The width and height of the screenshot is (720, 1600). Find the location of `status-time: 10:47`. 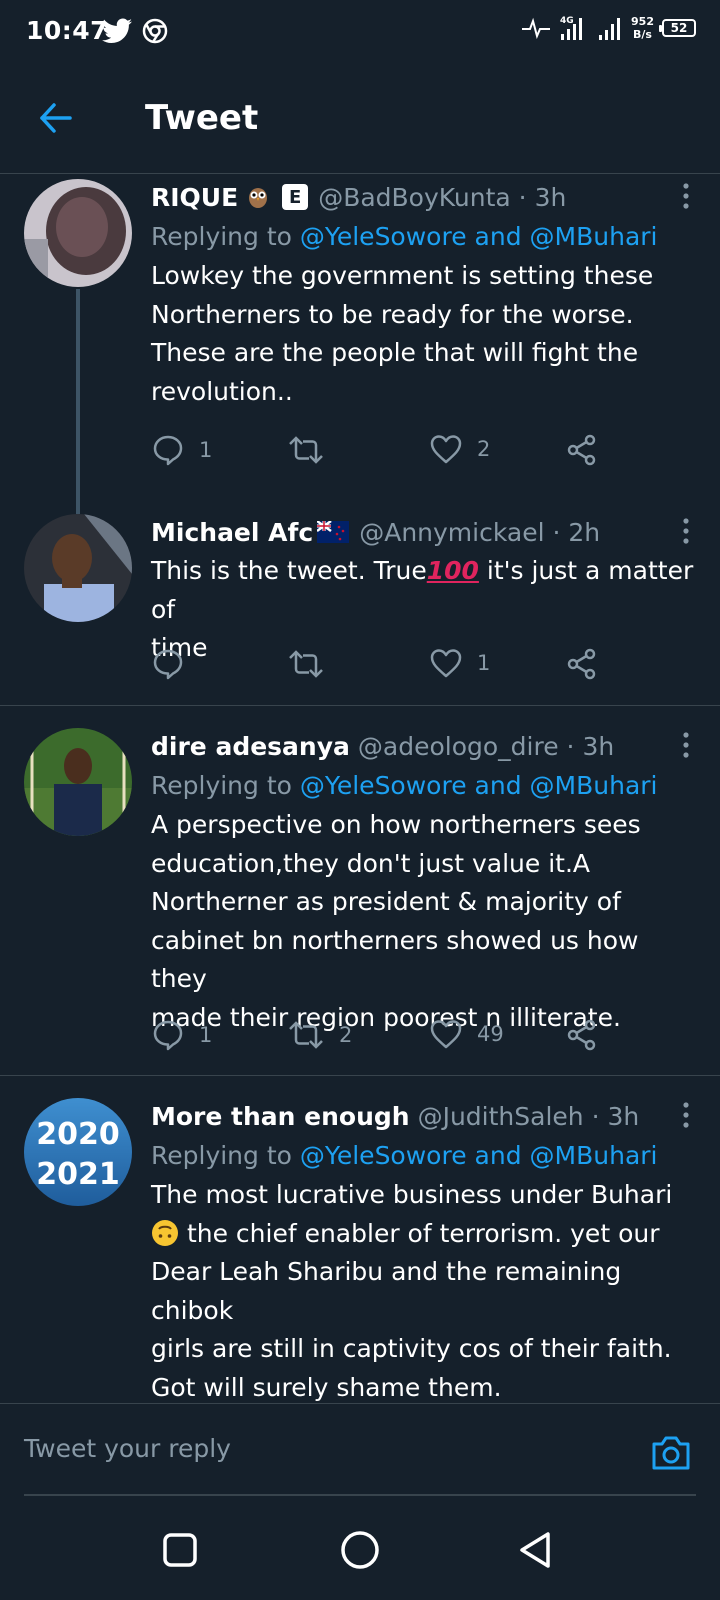

status-time: 10:47 is located at coordinates (67, 30).